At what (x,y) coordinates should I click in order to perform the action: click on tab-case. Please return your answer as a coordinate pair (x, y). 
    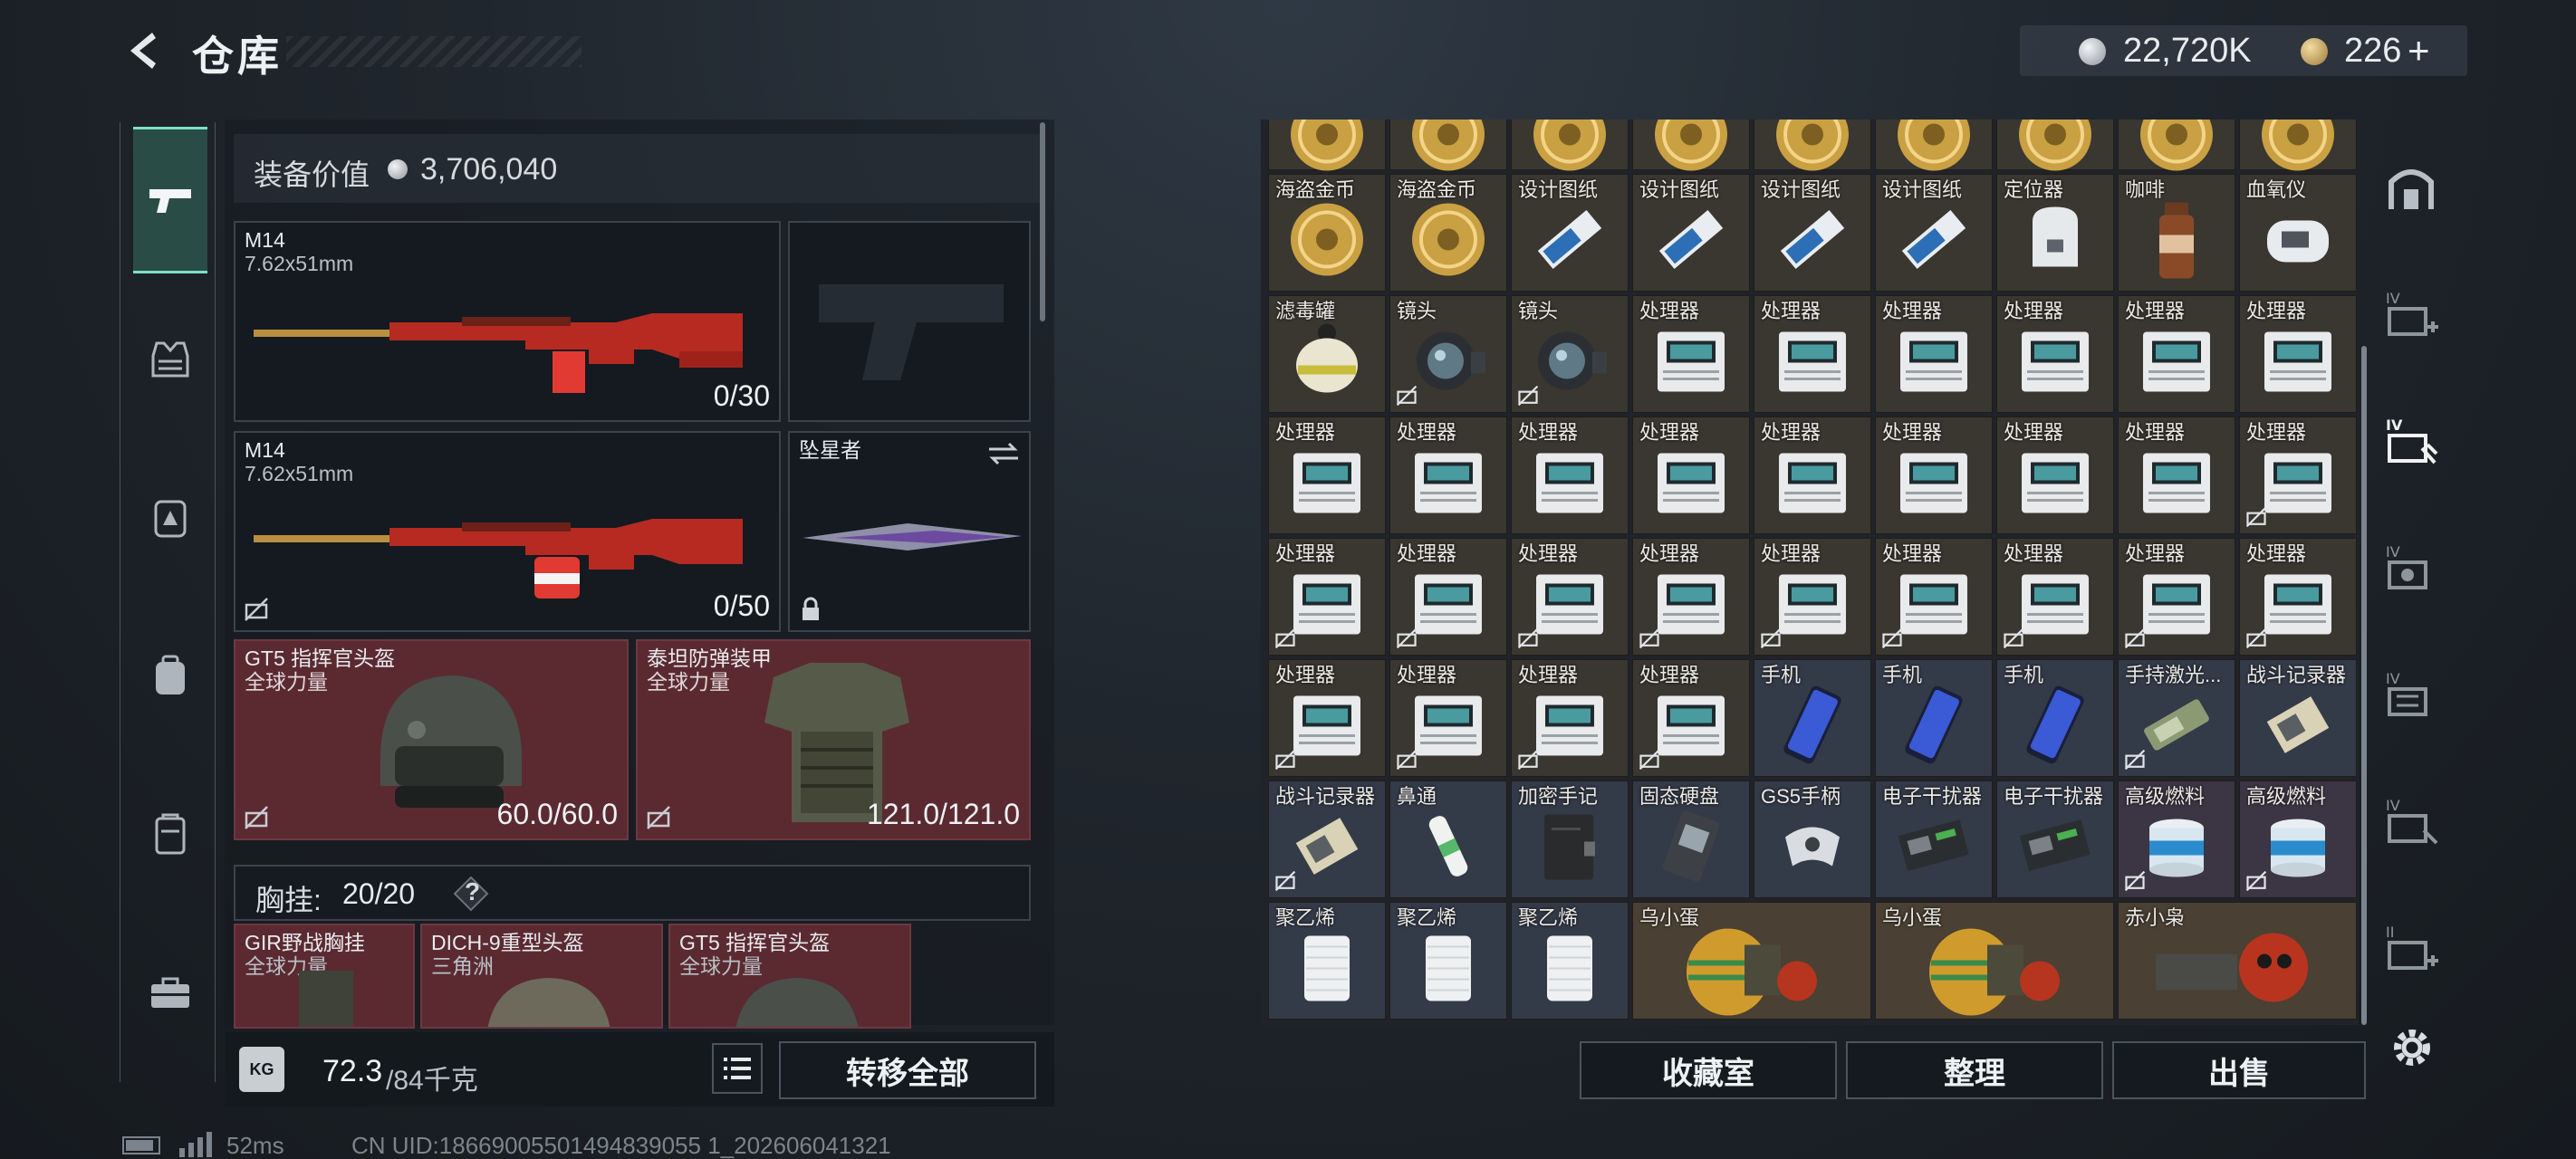
    Looking at the image, I should click on (170, 834).